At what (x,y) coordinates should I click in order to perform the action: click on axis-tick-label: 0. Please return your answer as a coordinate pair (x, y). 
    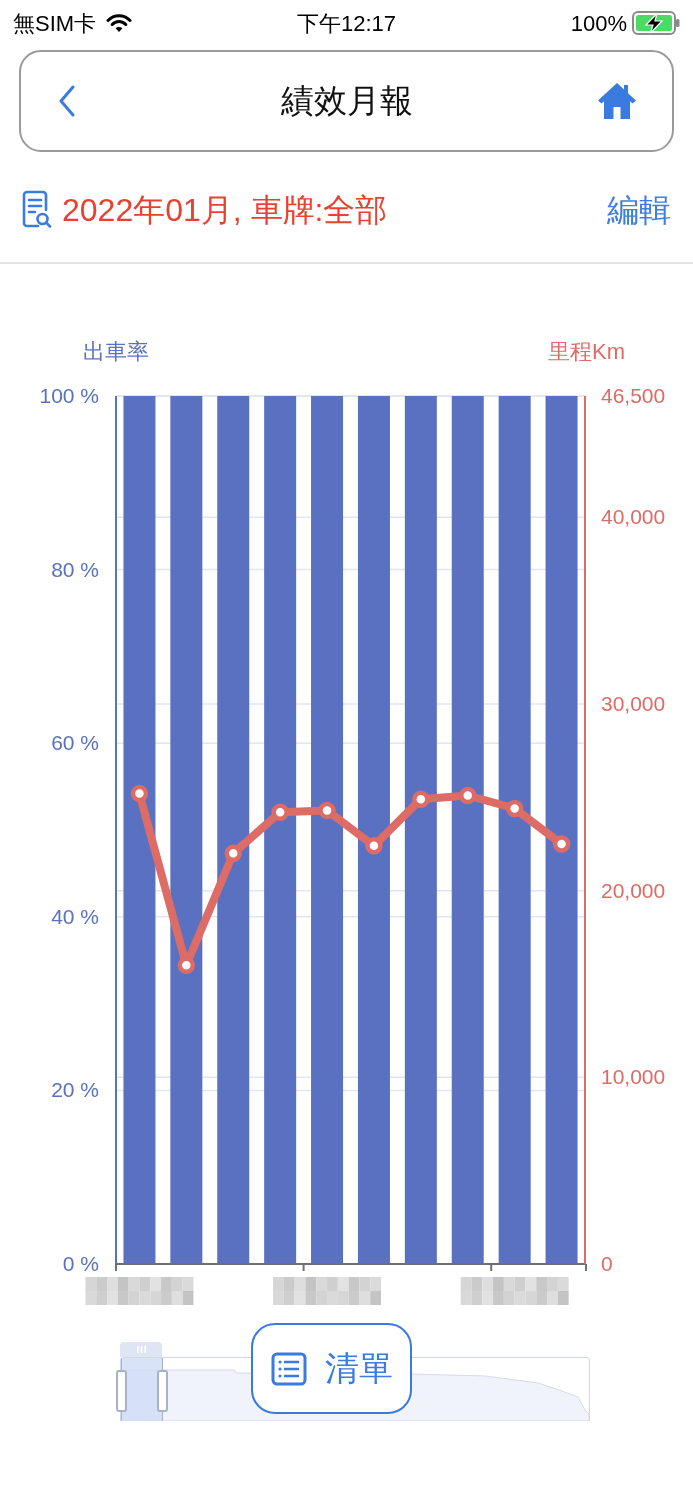
    Looking at the image, I should click on (607, 1263).